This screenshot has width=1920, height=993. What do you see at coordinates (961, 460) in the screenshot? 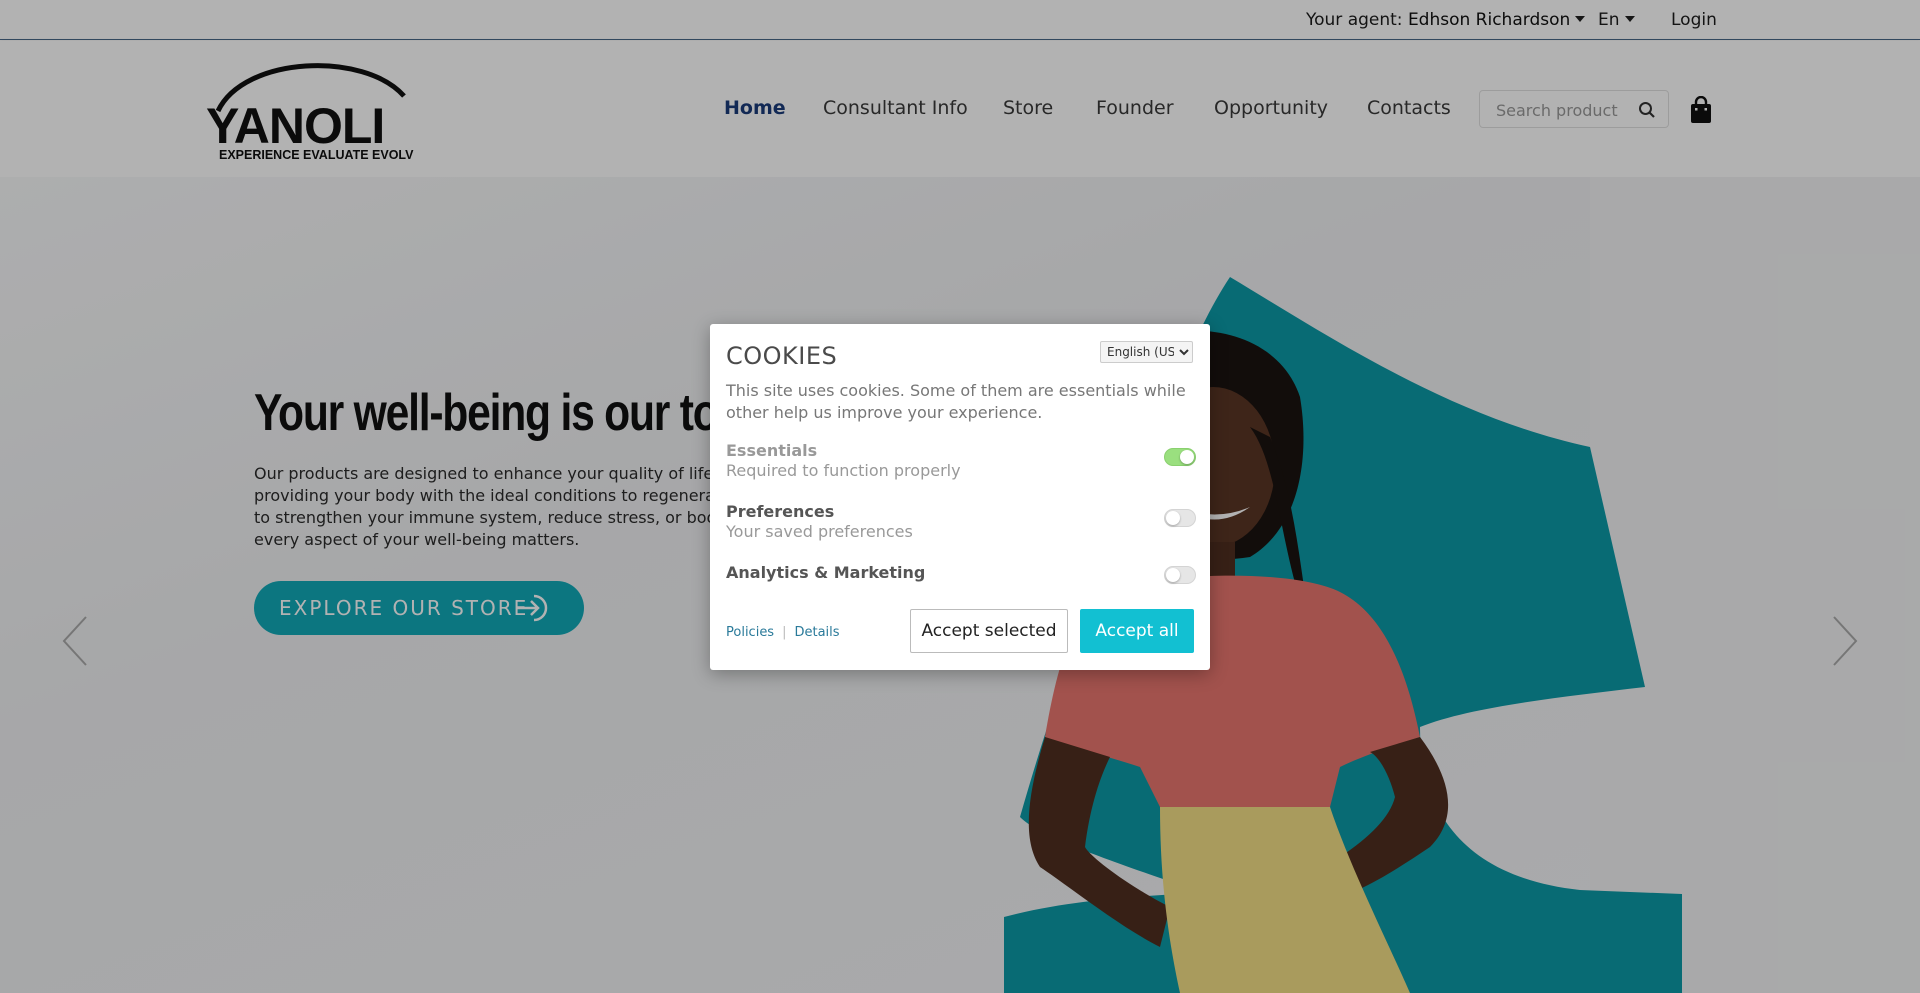
I see `cookie-option-essentials: Essentials Required to function properly` at bounding box center [961, 460].